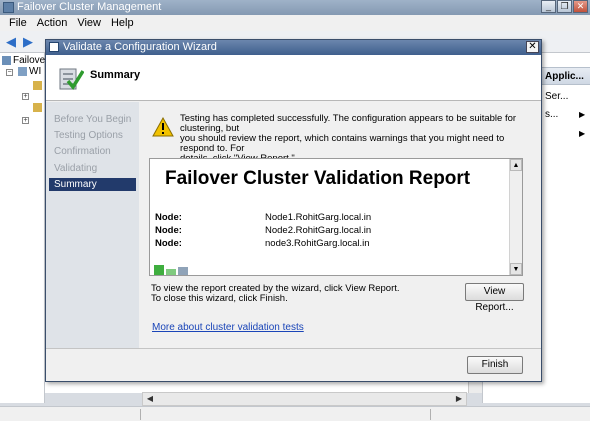  I want to click on console-tree: Failove − WI + +, so click(22, 228).